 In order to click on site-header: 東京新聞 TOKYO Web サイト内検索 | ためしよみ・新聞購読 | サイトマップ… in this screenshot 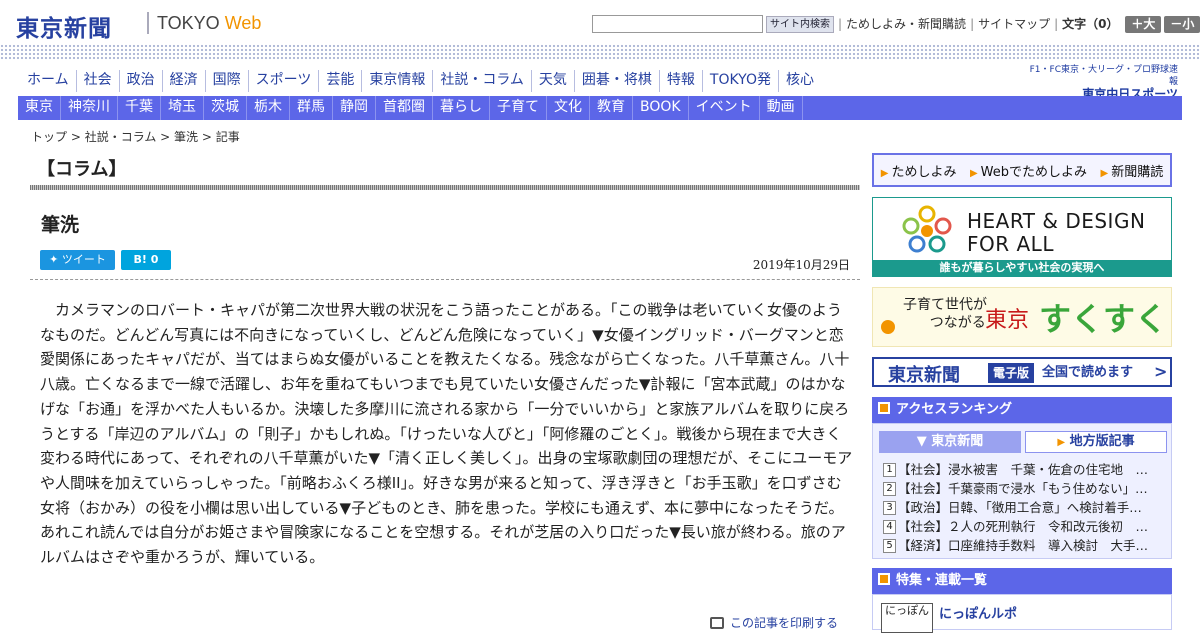, I will do `click(600, 22)`.